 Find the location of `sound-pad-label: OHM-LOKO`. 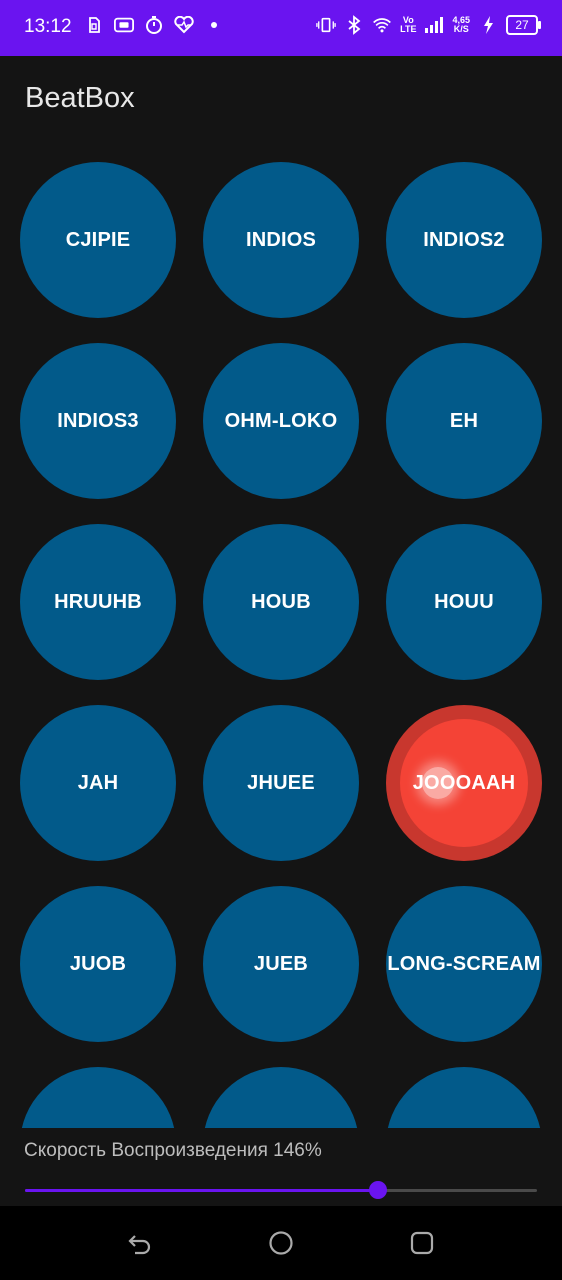

sound-pad-label: OHM-LOKO is located at coordinates (281, 420).